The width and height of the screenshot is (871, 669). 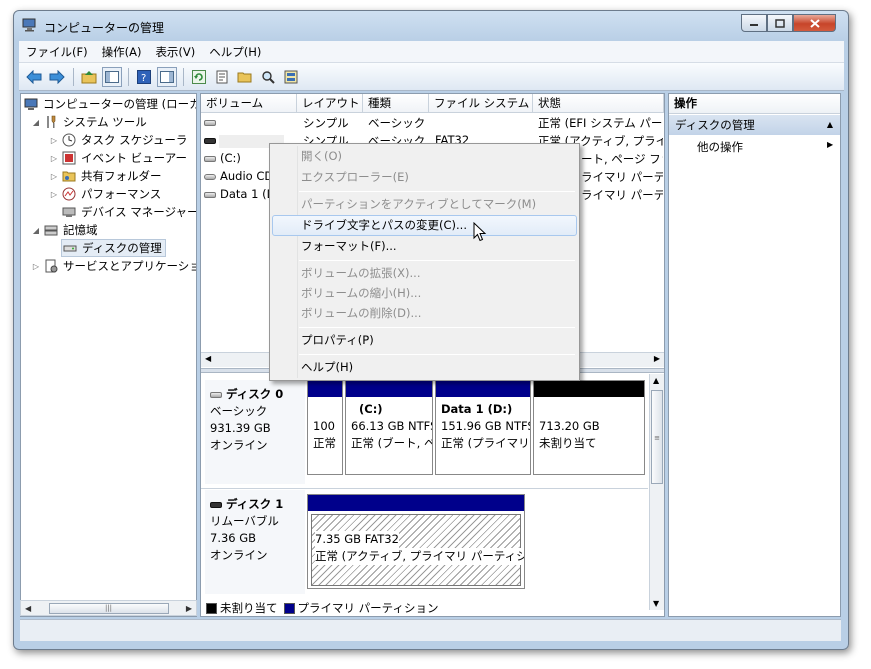 I want to click on action-pane-icon, so click(x=167, y=76).